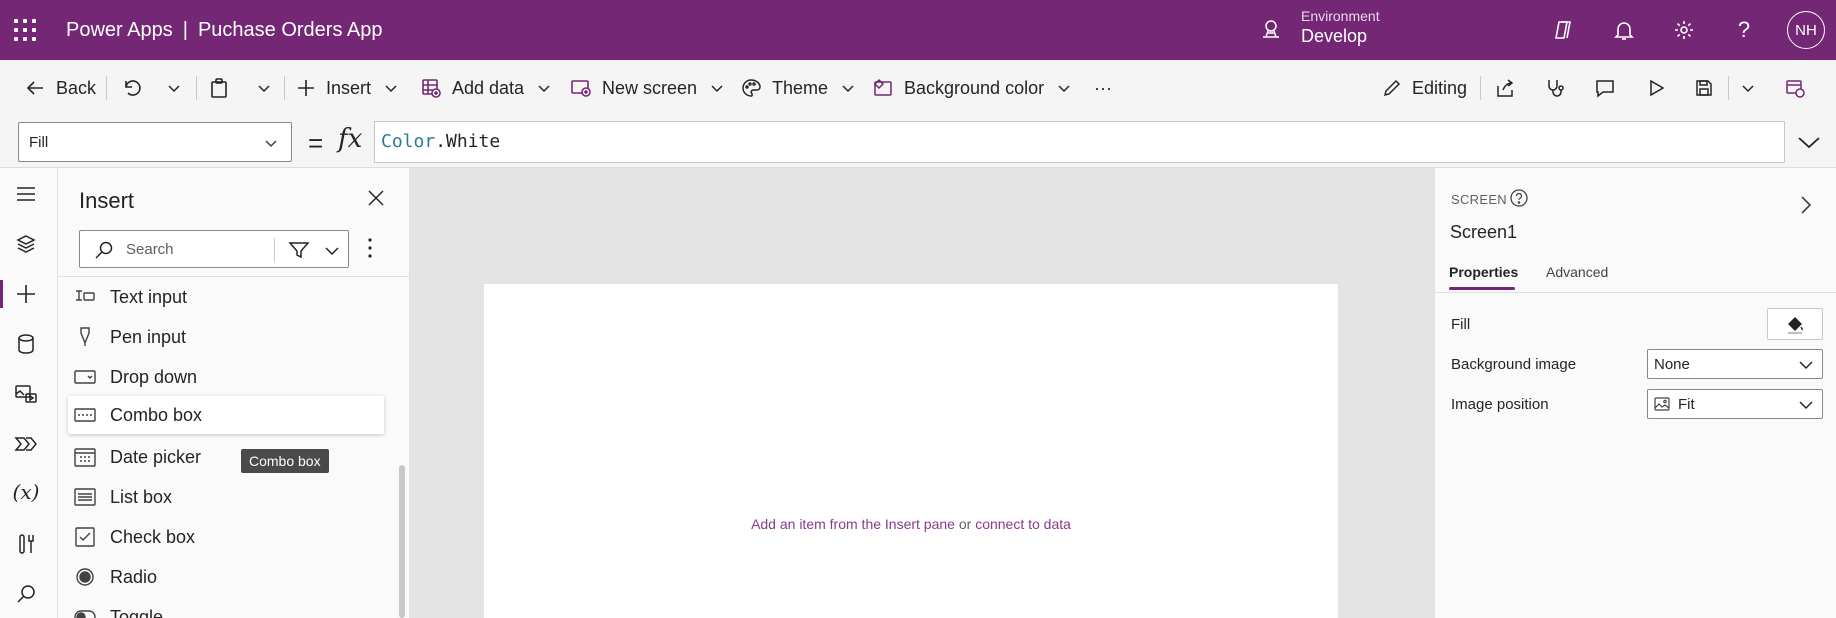 The width and height of the screenshot is (1836, 618). What do you see at coordinates (1735, 364) in the screenshot?
I see `background-image-select: None` at bounding box center [1735, 364].